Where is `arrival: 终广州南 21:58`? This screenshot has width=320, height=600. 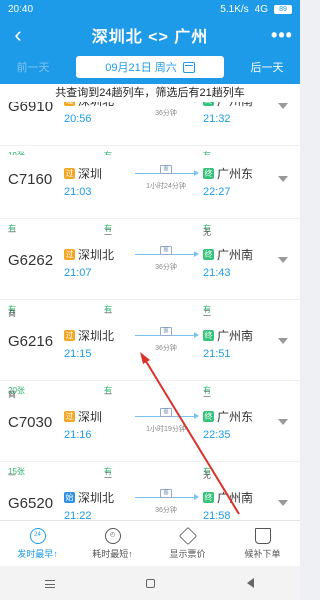 arrival: 终广州南 21:58 is located at coordinates (228, 504).